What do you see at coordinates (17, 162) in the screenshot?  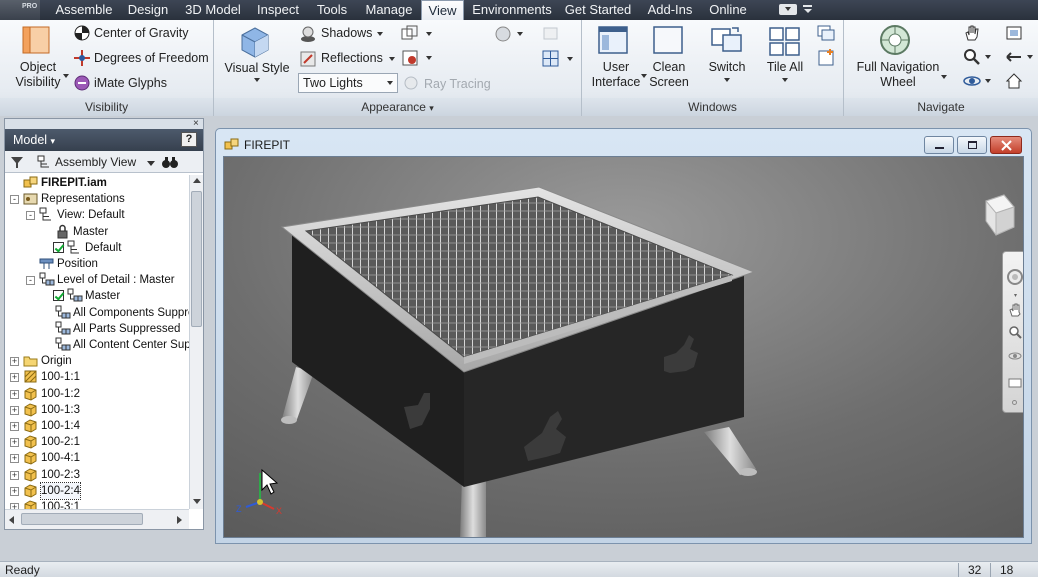 I see `filter-icon` at bounding box center [17, 162].